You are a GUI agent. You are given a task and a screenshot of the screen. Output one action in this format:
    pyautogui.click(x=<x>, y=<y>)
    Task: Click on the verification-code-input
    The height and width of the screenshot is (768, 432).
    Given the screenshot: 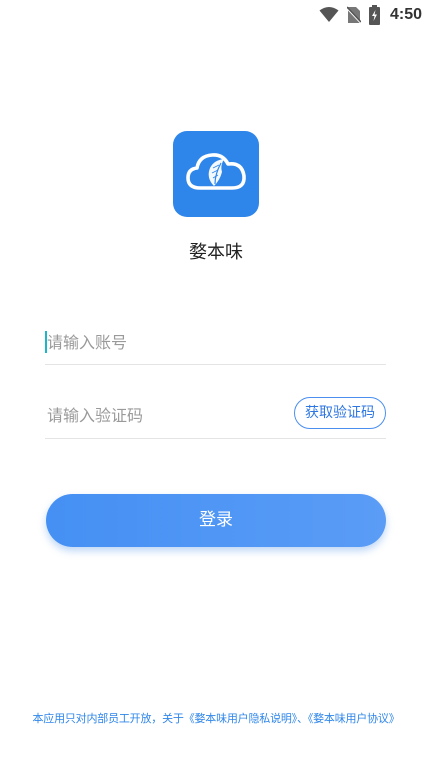 What is the action you would take?
    pyautogui.click(x=162, y=415)
    